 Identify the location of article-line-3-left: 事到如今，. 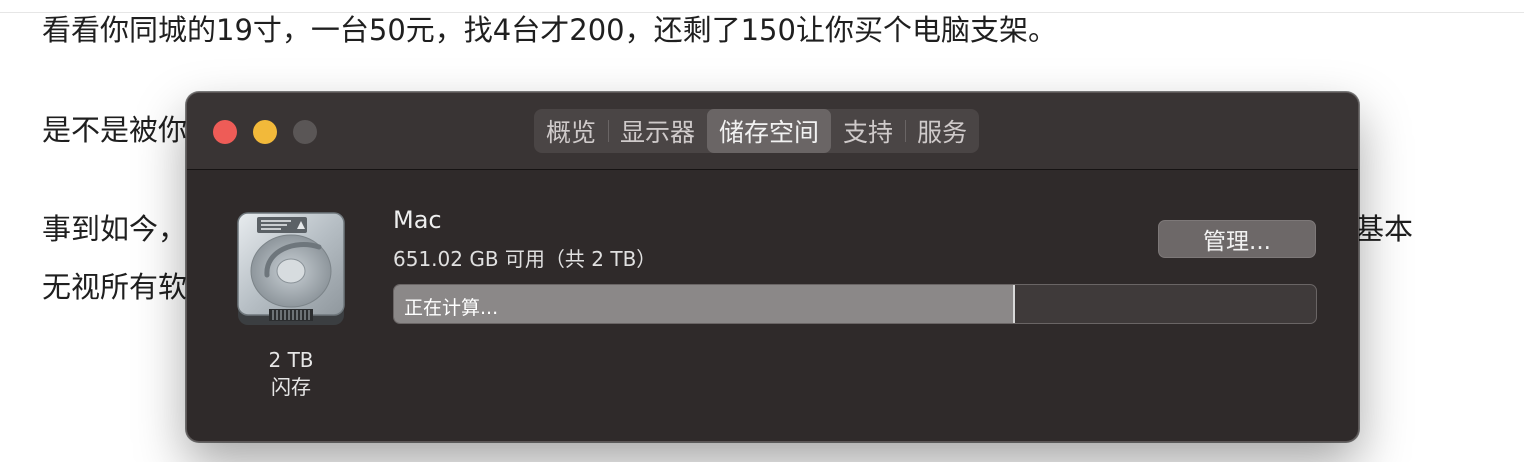
(115, 229).